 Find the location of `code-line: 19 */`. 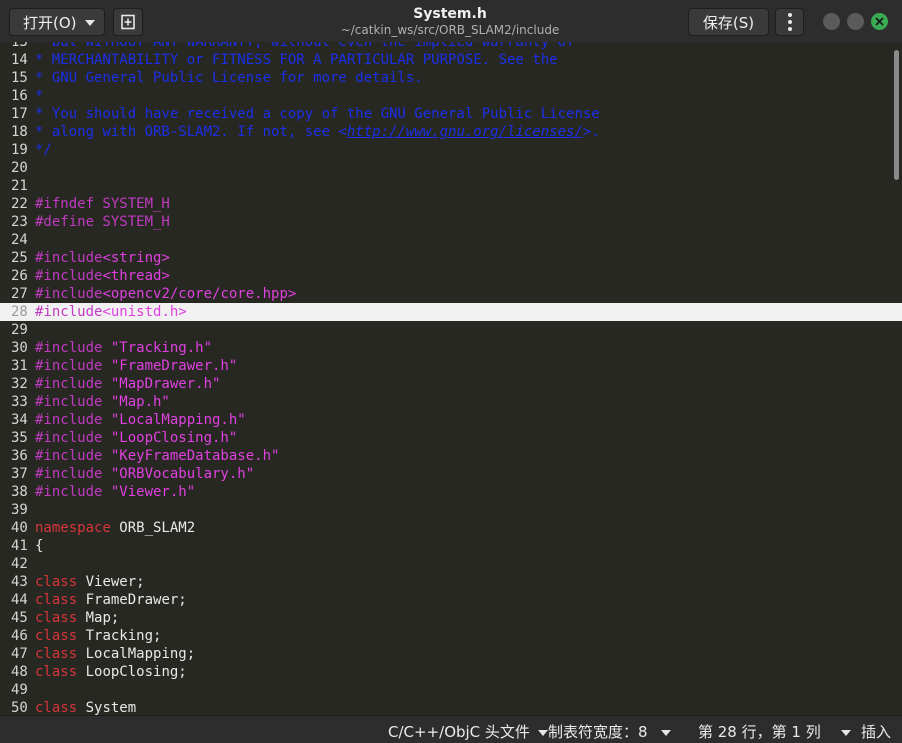

code-line: 19 */ is located at coordinates (451, 150).